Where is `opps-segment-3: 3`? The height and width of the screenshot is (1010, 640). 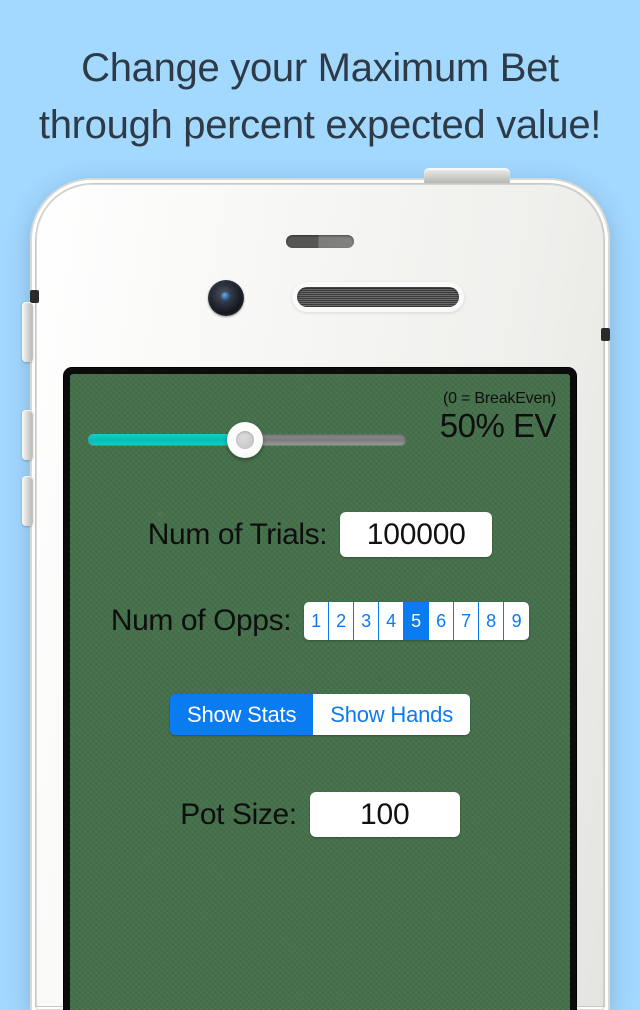
opps-segment-3: 3 is located at coordinates (367, 621).